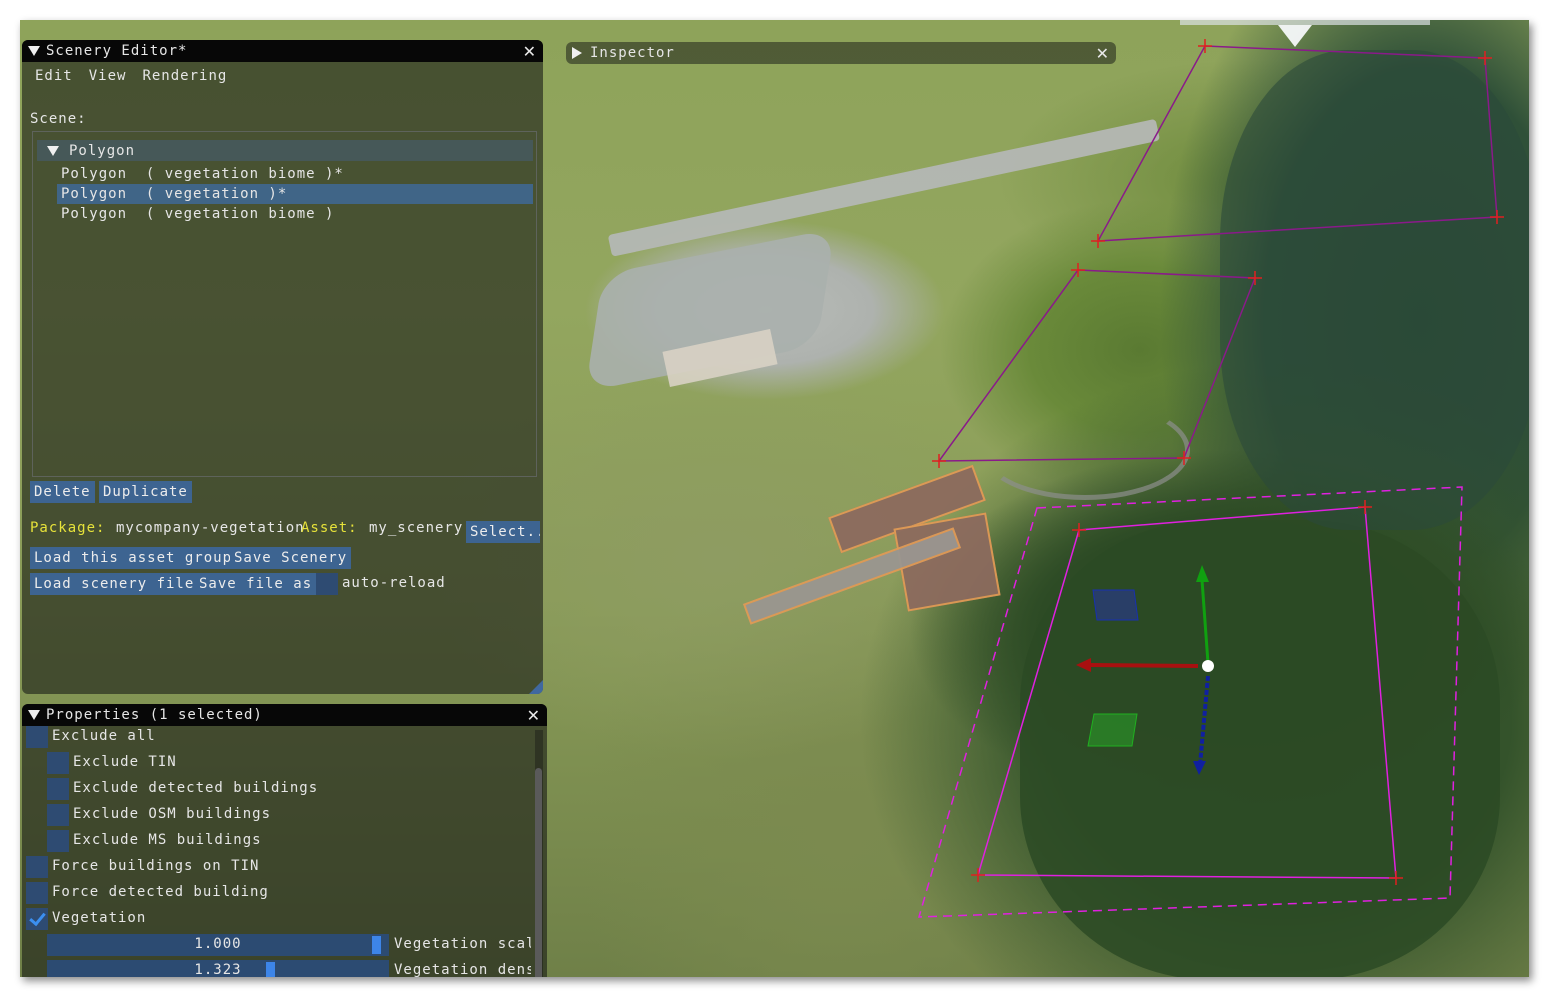  Describe the element at coordinates (202, 174) in the screenshot. I see `tree-item-label: Polygon ( vegetation biome )*` at that location.